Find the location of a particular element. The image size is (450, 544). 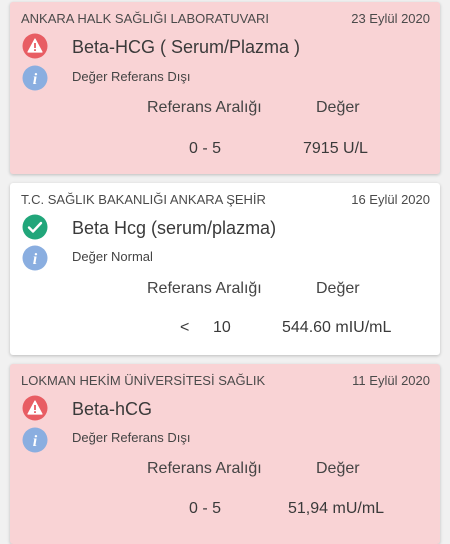

reference-operator: < is located at coordinates (185, 327).